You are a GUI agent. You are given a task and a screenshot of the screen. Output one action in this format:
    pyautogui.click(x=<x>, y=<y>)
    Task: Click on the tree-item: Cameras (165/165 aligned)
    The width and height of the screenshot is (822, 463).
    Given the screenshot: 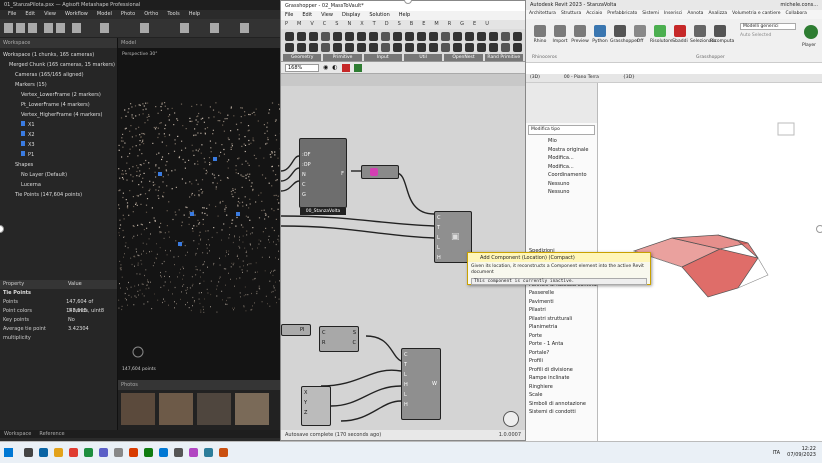 What is the action you would take?
    pyautogui.click(x=58, y=75)
    